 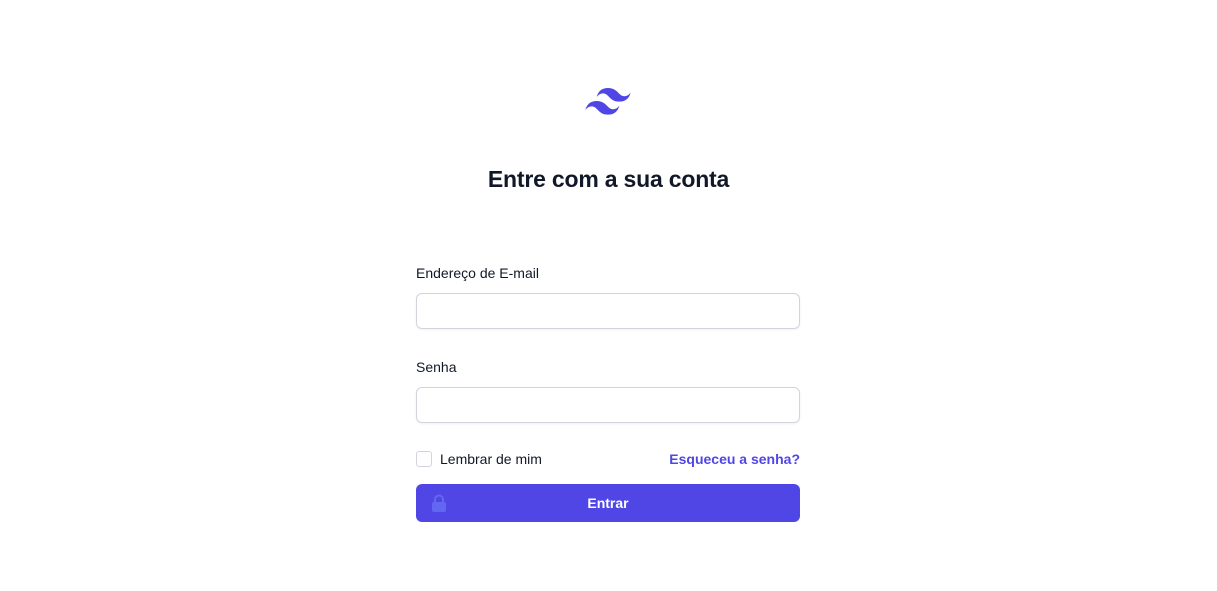 What do you see at coordinates (608, 405) in the screenshot?
I see `password-field` at bounding box center [608, 405].